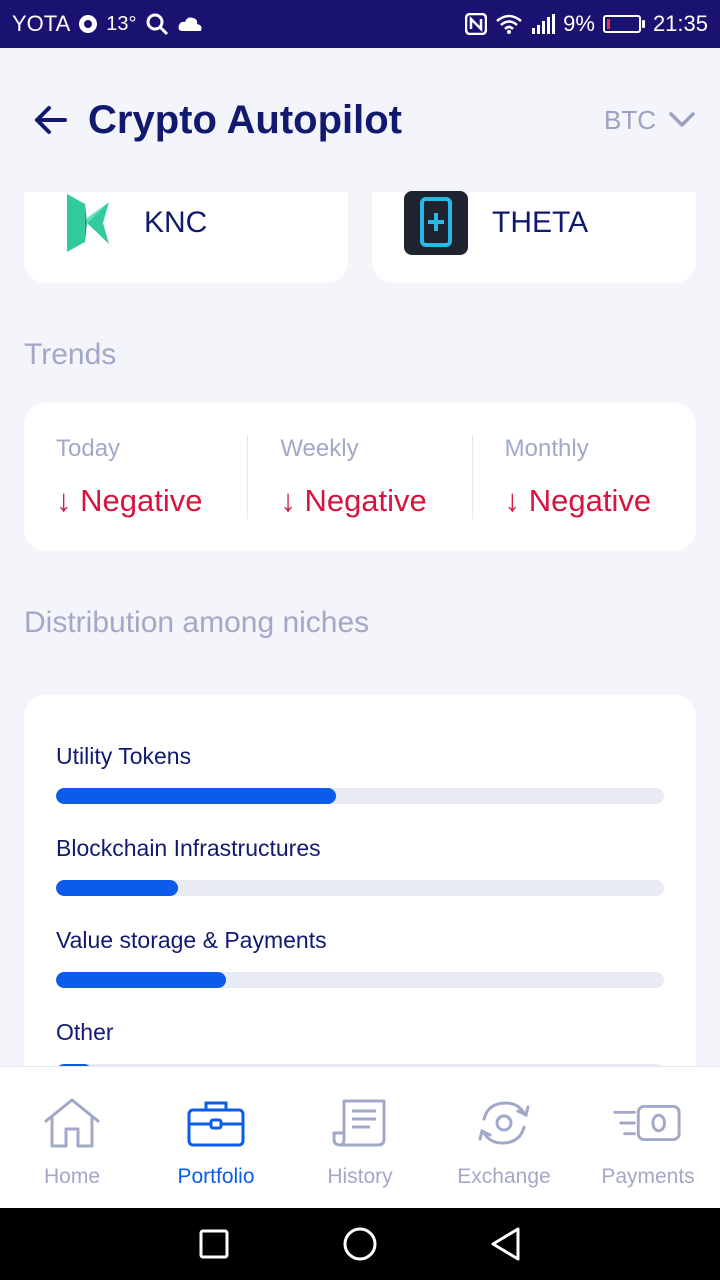 The image size is (720, 1280). Describe the element at coordinates (121, 23) in the screenshot. I see `temperature-label: 13°` at that location.